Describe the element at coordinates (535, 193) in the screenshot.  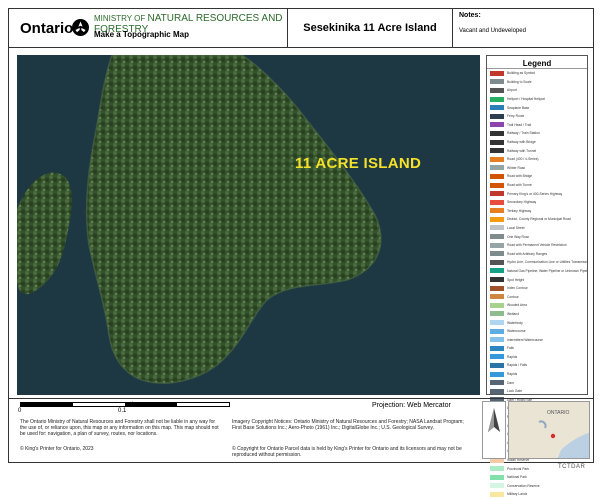
I see `legend-label: Primary King's or 400-Series Highway` at that location.